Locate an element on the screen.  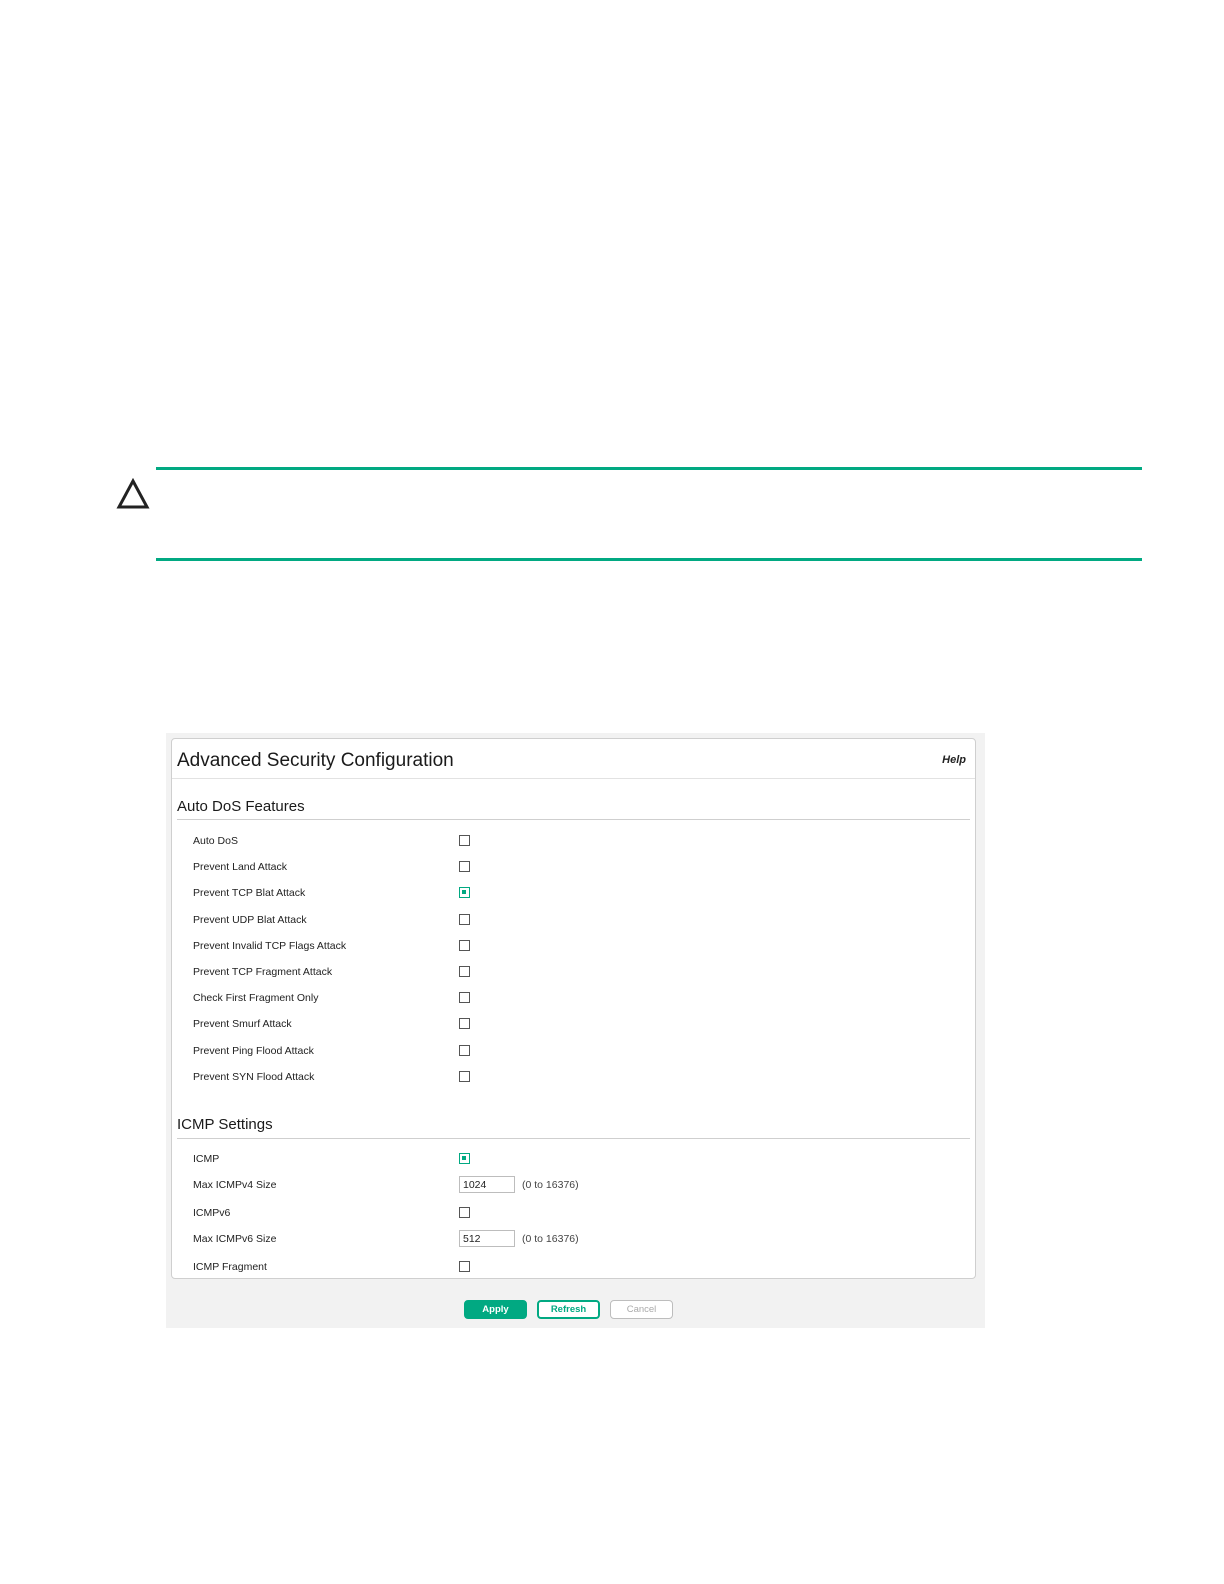
cancel-button: Cancel is located at coordinates (641, 1309).